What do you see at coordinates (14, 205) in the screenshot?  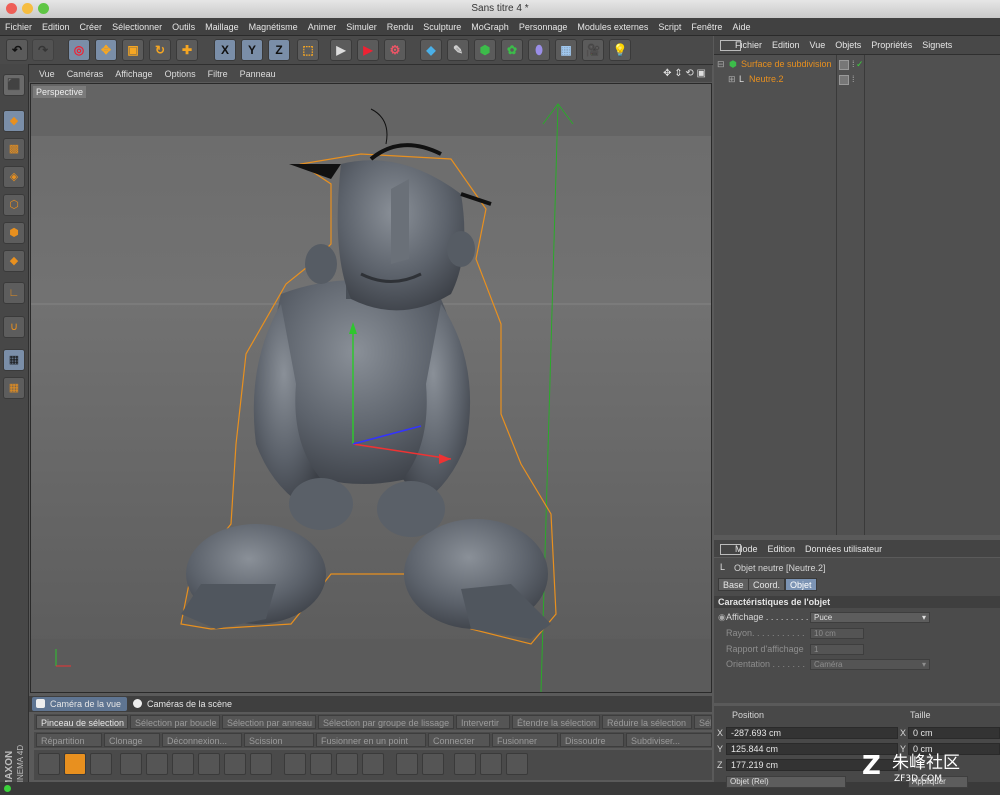 I see `points-mode-button: ⬡` at bounding box center [14, 205].